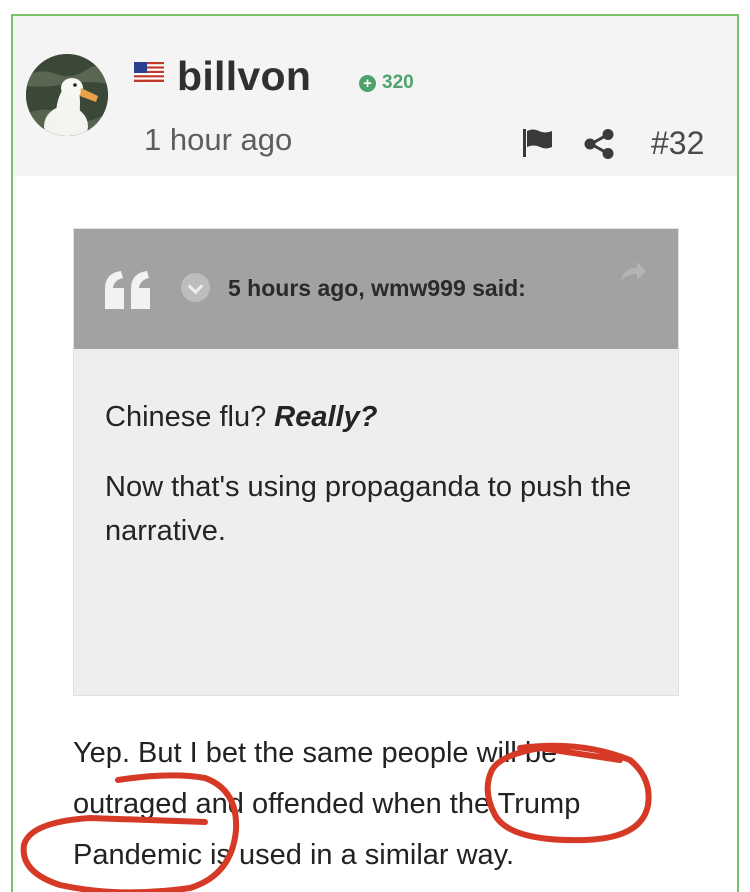 This screenshot has width=750, height=892. Describe the element at coordinates (633, 271) in the screenshot. I see `go-to-quoted-post-icon` at that location.